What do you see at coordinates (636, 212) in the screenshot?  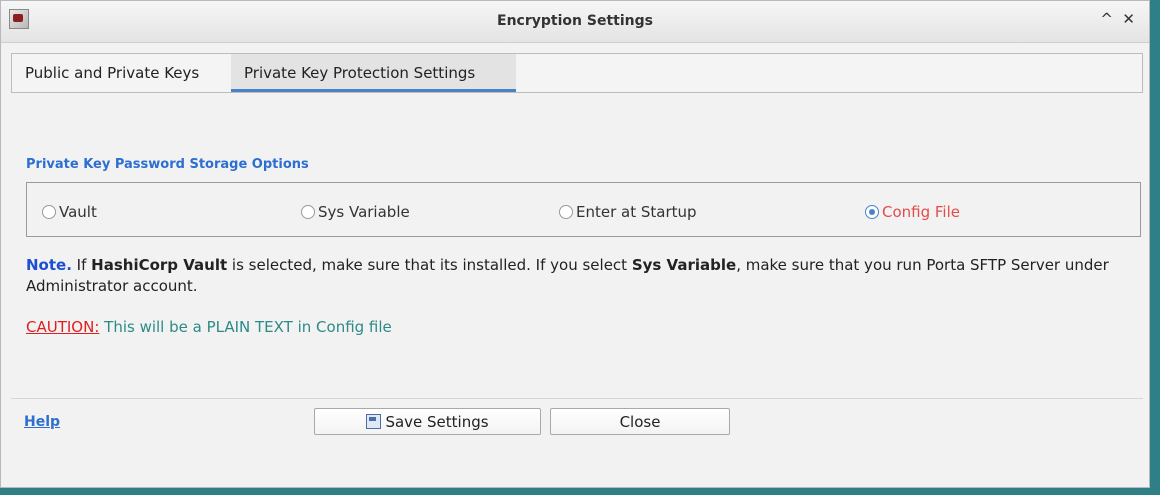 I see `option-enter-at-startup-label: Enter at Startup` at bounding box center [636, 212].